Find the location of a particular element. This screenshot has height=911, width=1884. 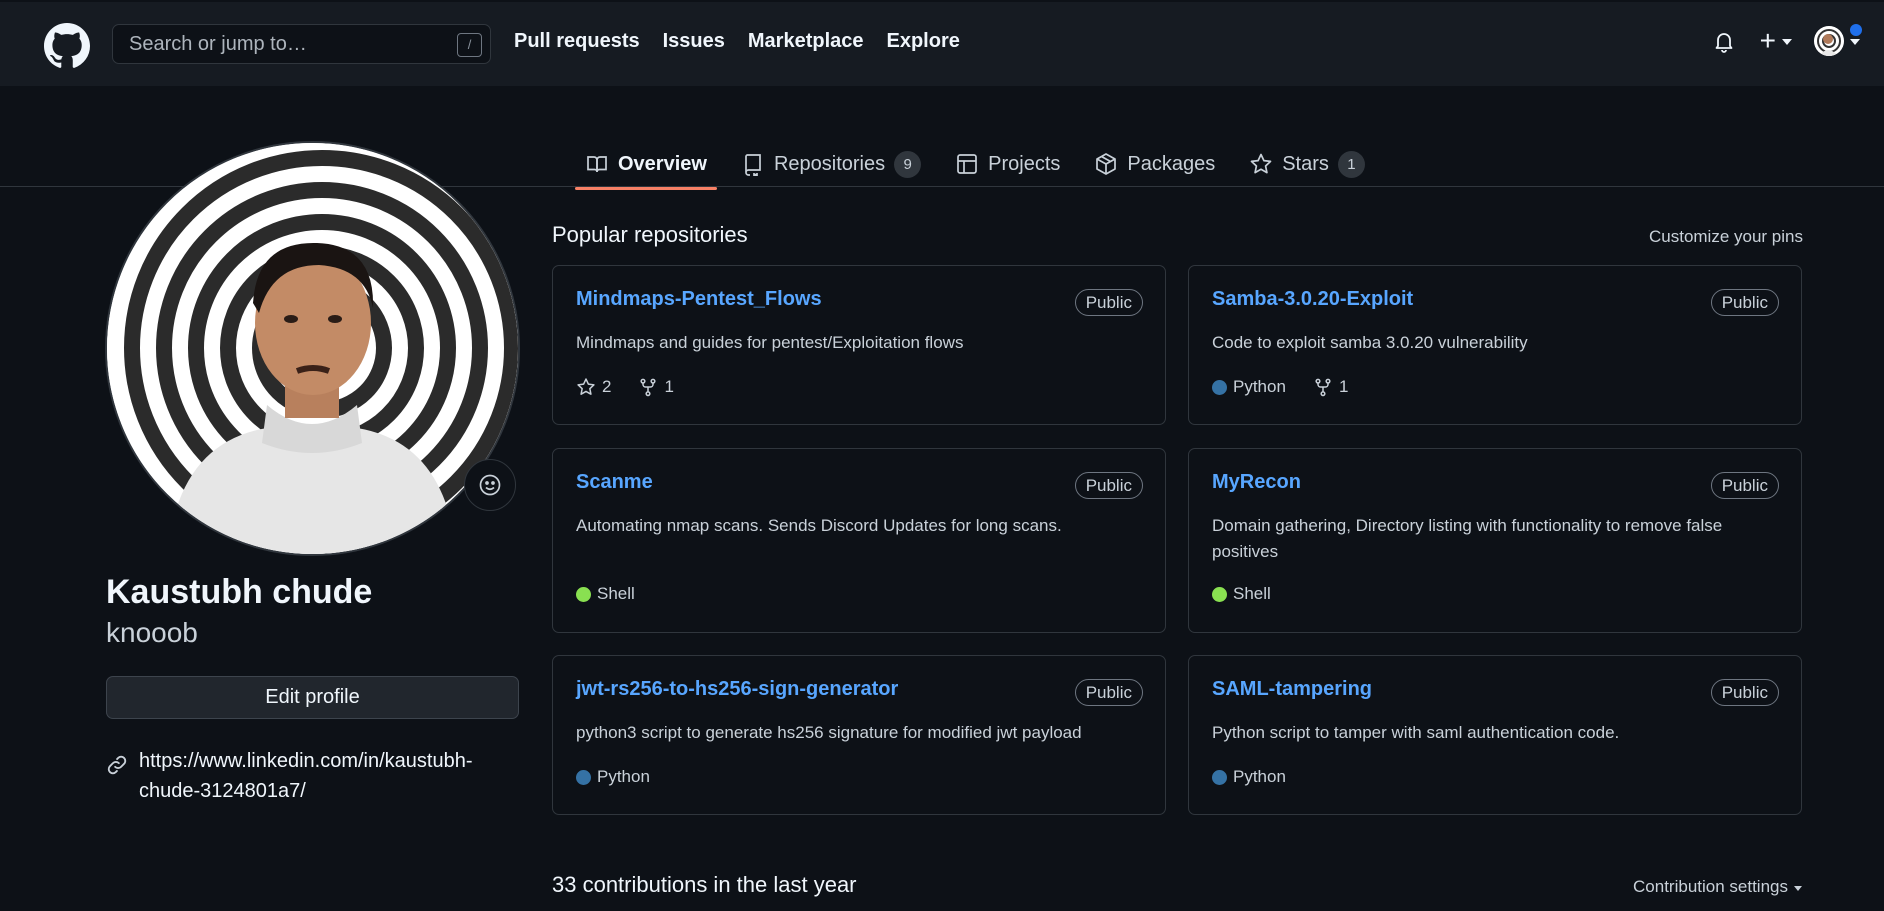

tab-repositories: Repositories 9 is located at coordinates (831, 164).